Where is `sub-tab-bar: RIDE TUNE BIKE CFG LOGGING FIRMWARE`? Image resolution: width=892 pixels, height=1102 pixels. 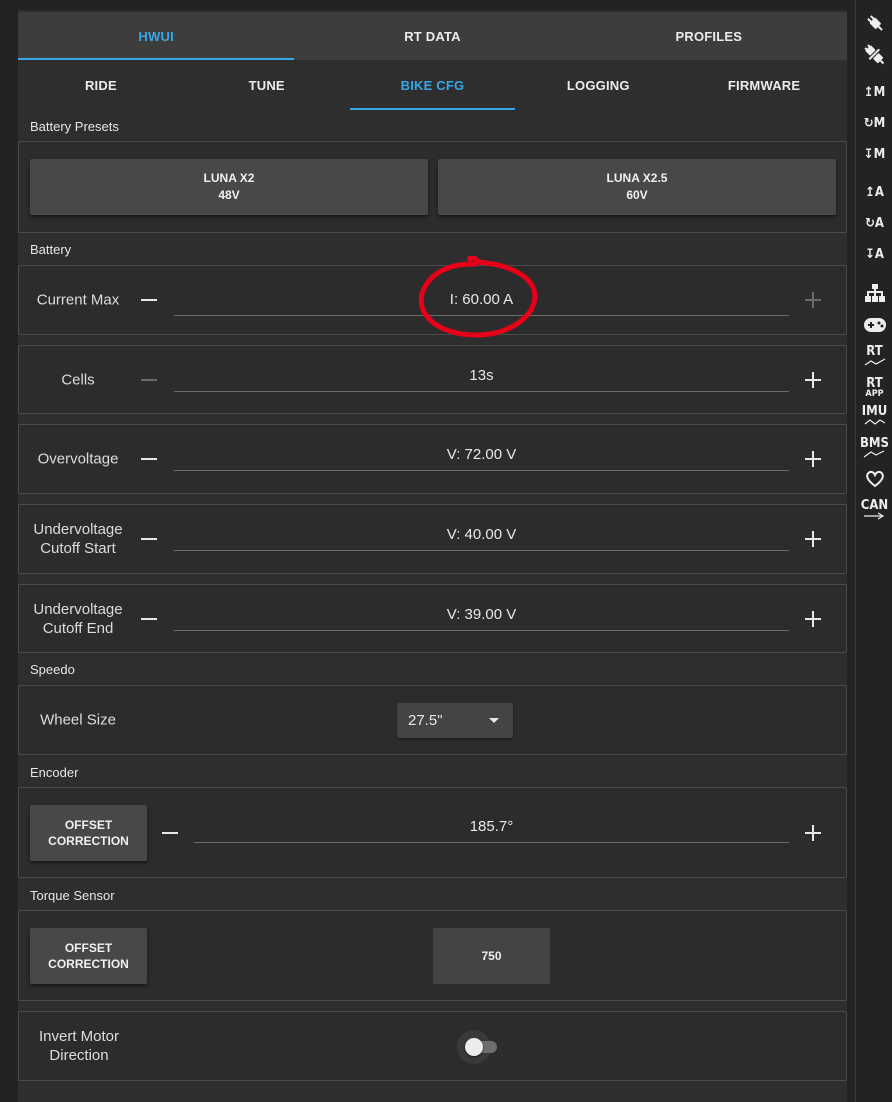
sub-tab-bar: RIDE TUNE BIKE CFG LOGGING FIRMWARE is located at coordinates (432, 85).